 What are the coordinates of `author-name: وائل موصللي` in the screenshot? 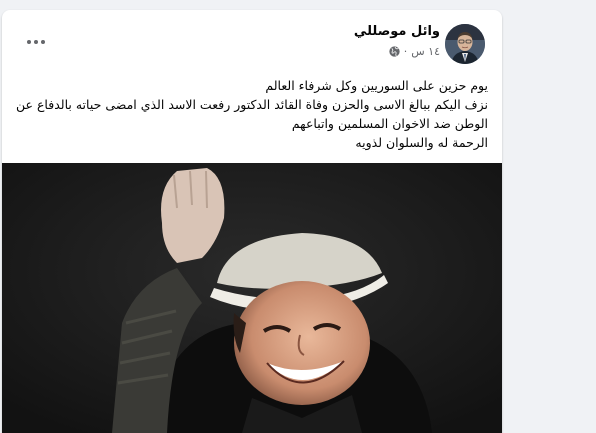 It's located at (397, 31).